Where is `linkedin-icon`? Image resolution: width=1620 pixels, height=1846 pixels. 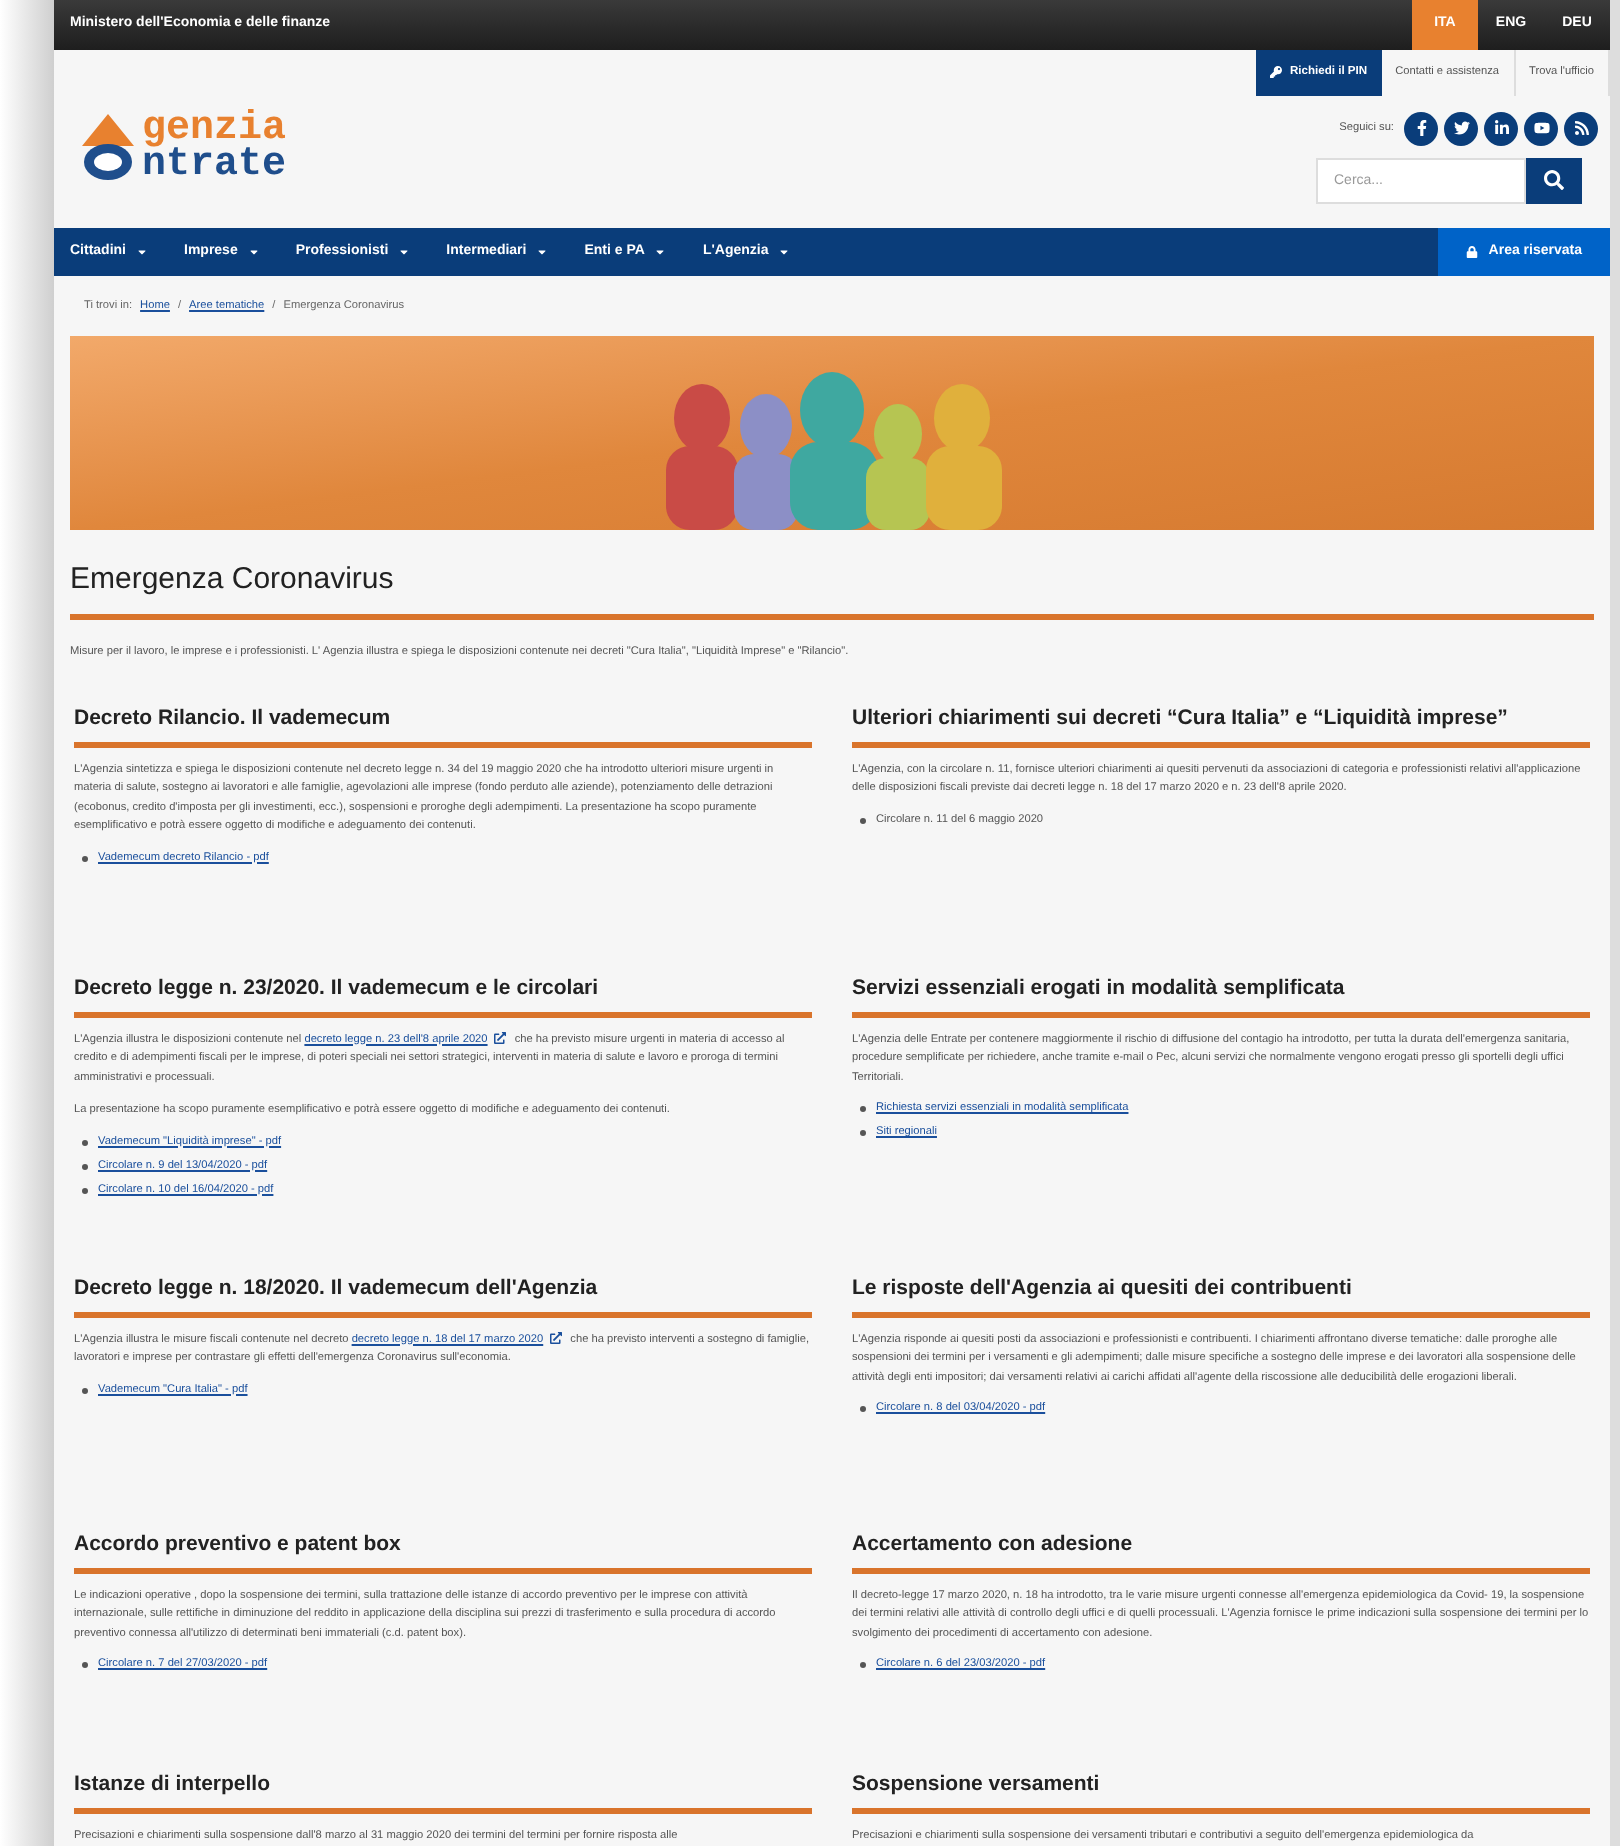 linkedin-icon is located at coordinates (1501, 128).